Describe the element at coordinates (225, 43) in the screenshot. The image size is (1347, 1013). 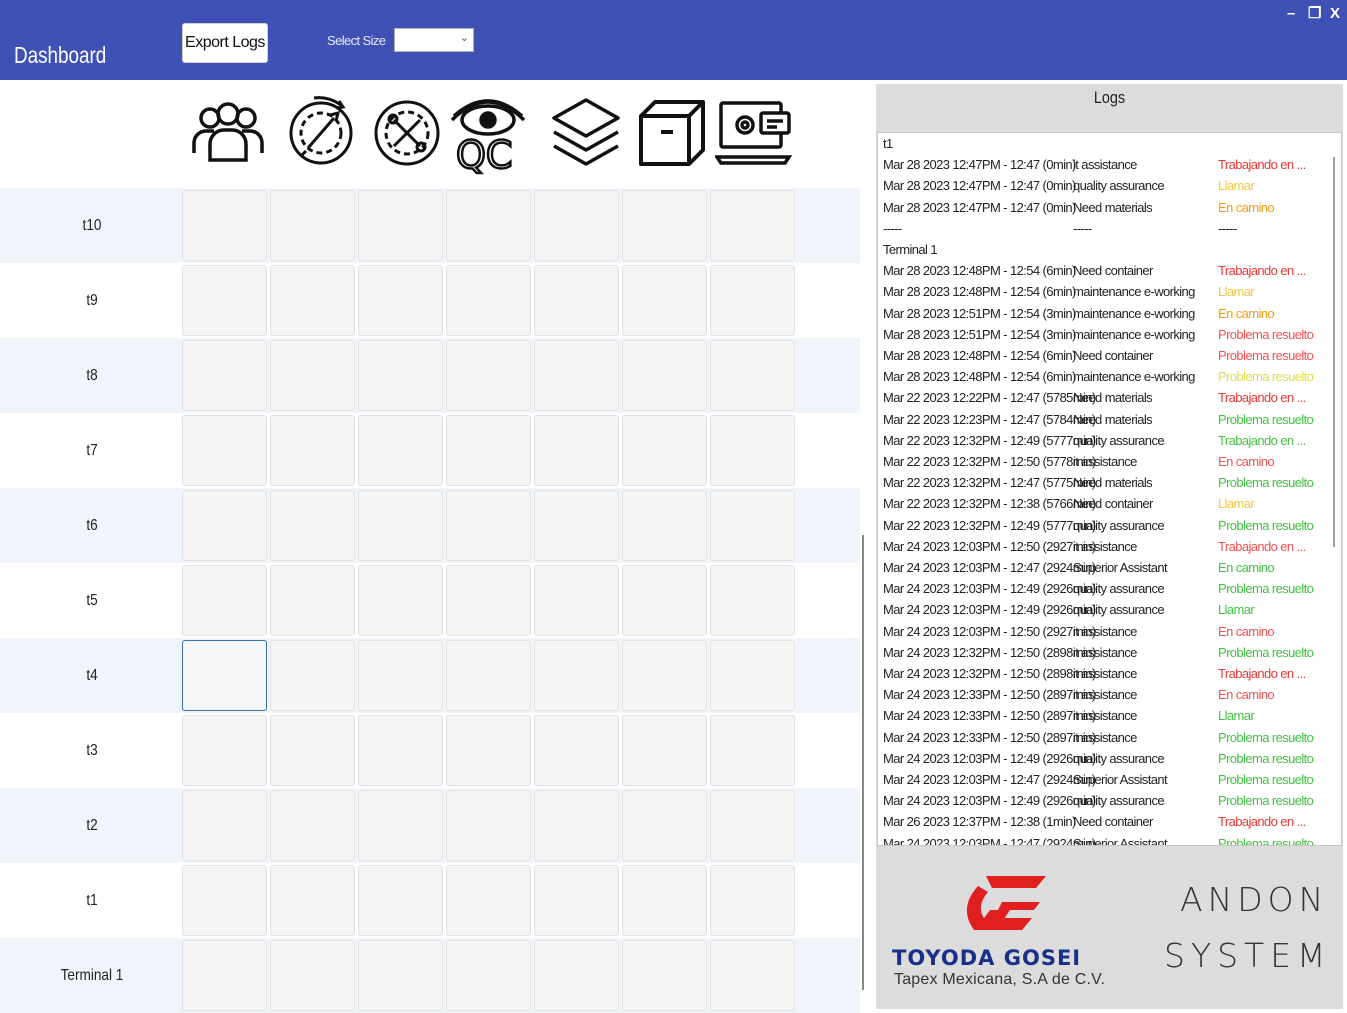
I see `export-logs-button: Export Logs` at that location.